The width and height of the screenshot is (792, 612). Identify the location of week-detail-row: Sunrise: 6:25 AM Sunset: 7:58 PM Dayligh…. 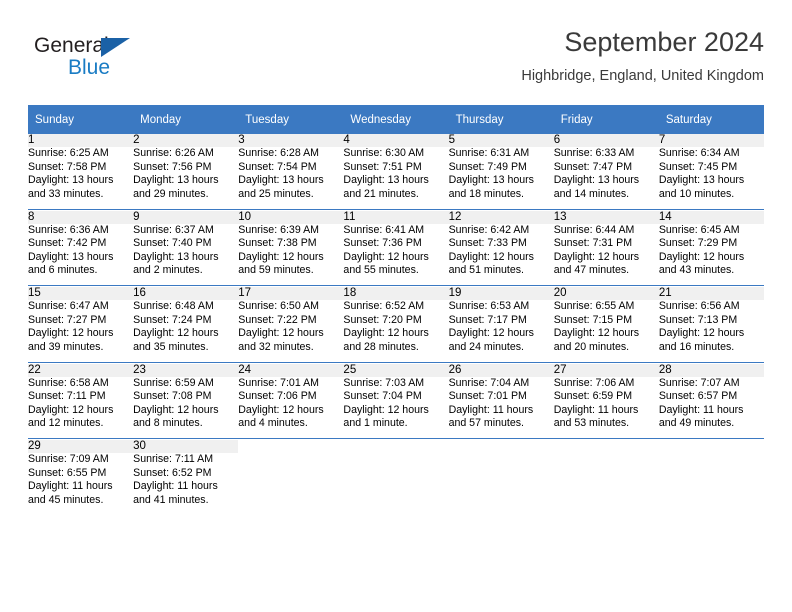
(396, 178).